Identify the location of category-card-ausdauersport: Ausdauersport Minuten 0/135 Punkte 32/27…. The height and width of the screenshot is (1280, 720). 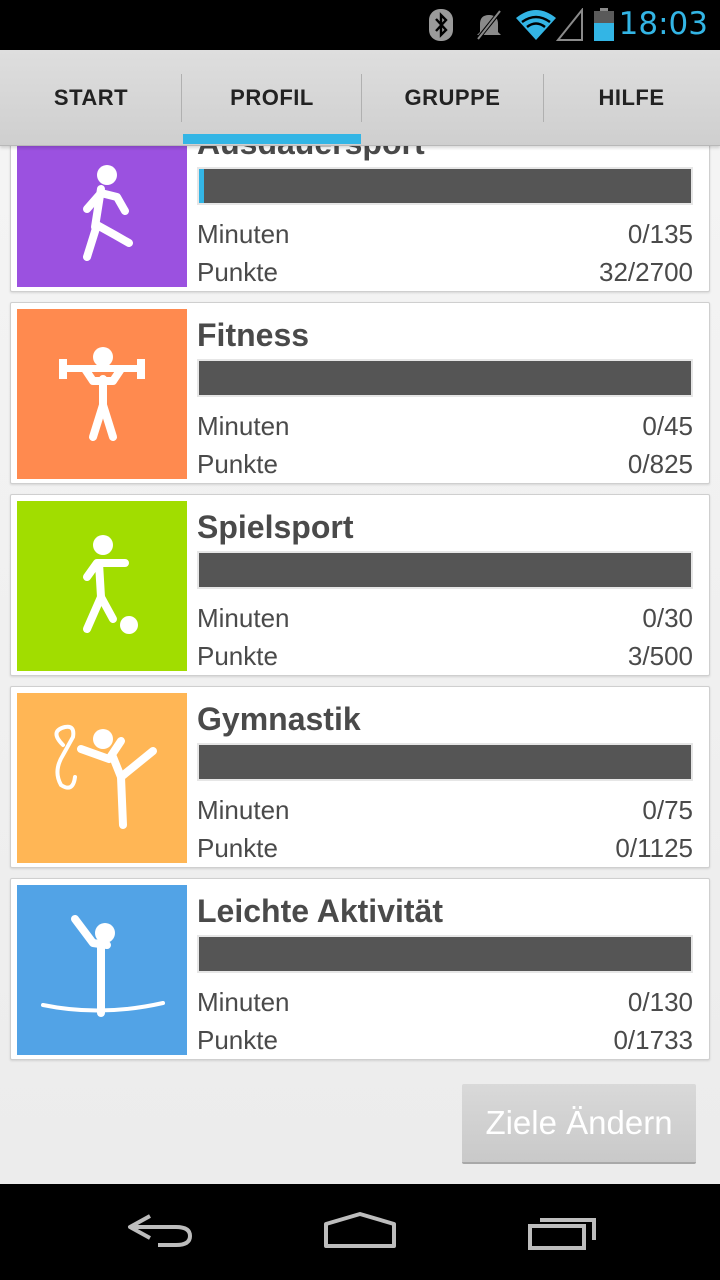
(360, 219).